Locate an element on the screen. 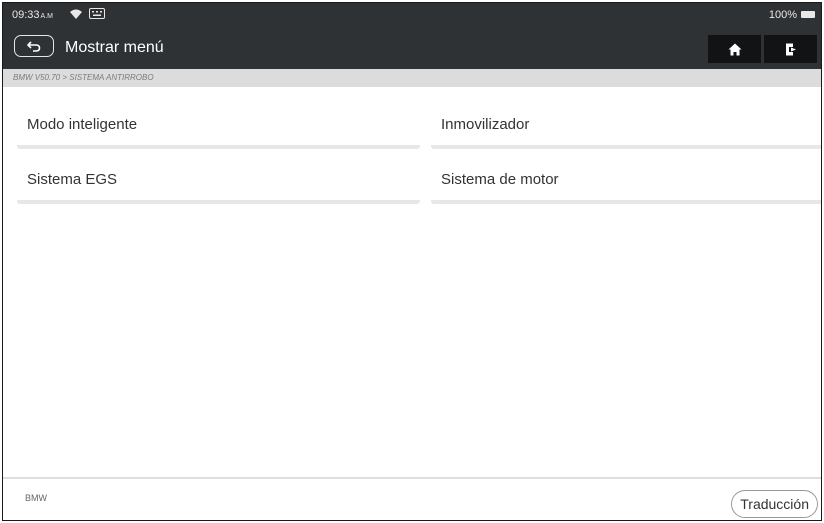 The height and width of the screenshot is (523, 824). battery-icon is located at coordinates (808, 14).